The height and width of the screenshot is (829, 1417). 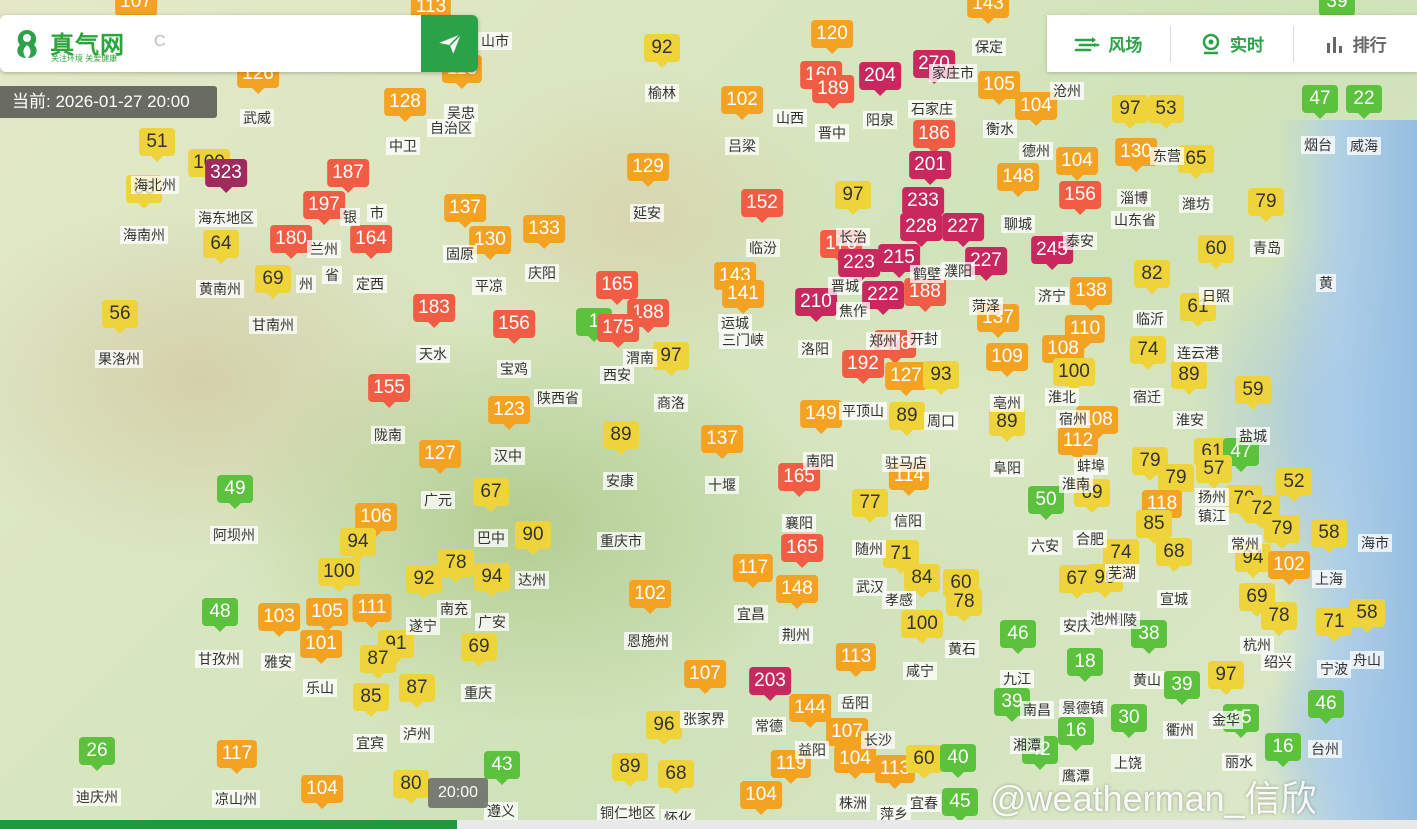 What do you see at coordinates (291, 242) in the screenshot?
I see `aqi-marker: 180` at bounding box center [291, 242].